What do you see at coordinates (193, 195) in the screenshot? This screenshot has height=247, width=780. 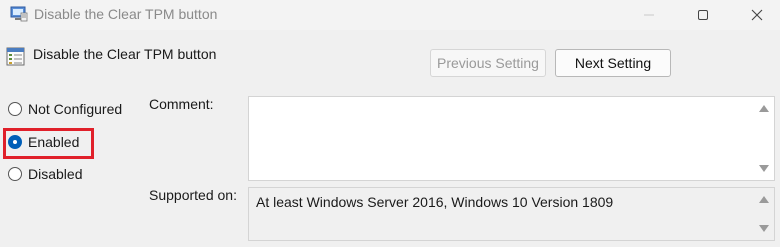 I see `supported-on-label: Supported on:` at bounding box center [193, 195].